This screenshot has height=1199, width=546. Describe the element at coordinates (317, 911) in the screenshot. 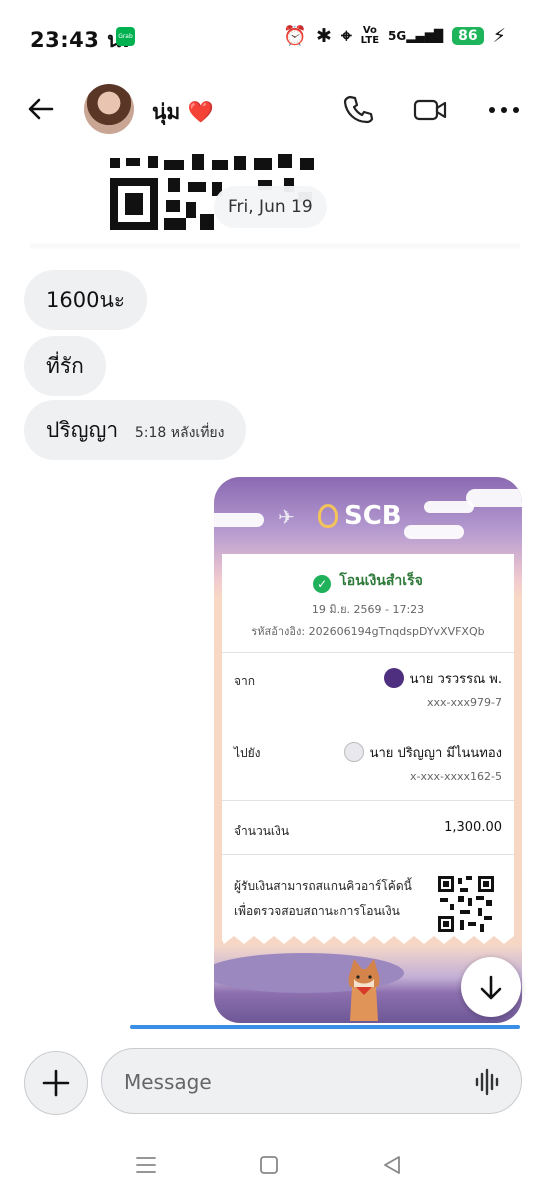

I see `note-line-2: เพื่อตรวจสอบสถานะการโอนเงิน` at that location.